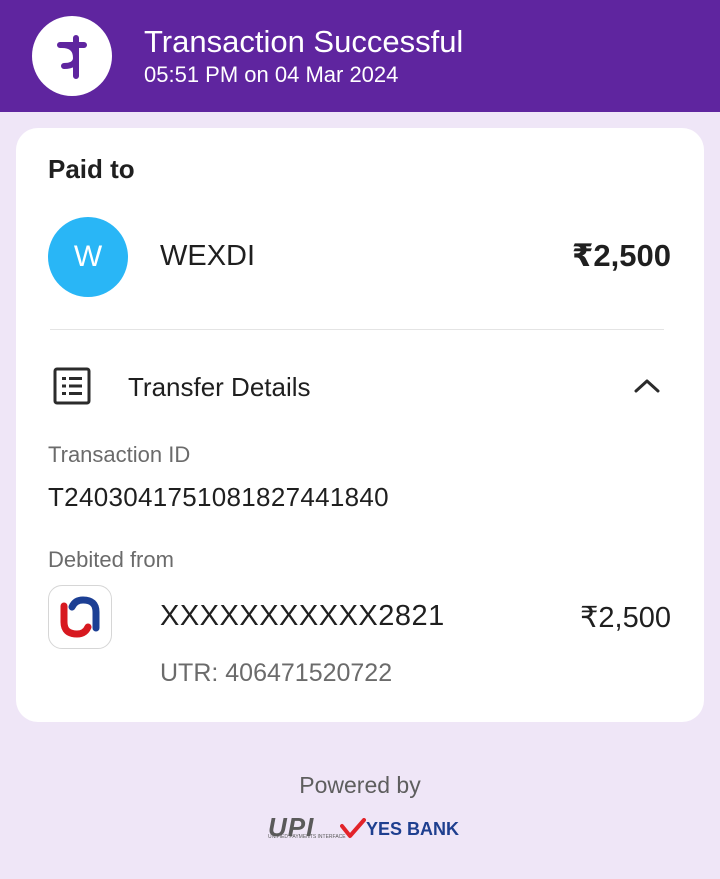 The width and height of the screenshot is (720, 879). What do you see at coordinates (219, 387) in the screenshot?
I see `transfer-details-title: Transfer Details` at bounding box center [219, 387].